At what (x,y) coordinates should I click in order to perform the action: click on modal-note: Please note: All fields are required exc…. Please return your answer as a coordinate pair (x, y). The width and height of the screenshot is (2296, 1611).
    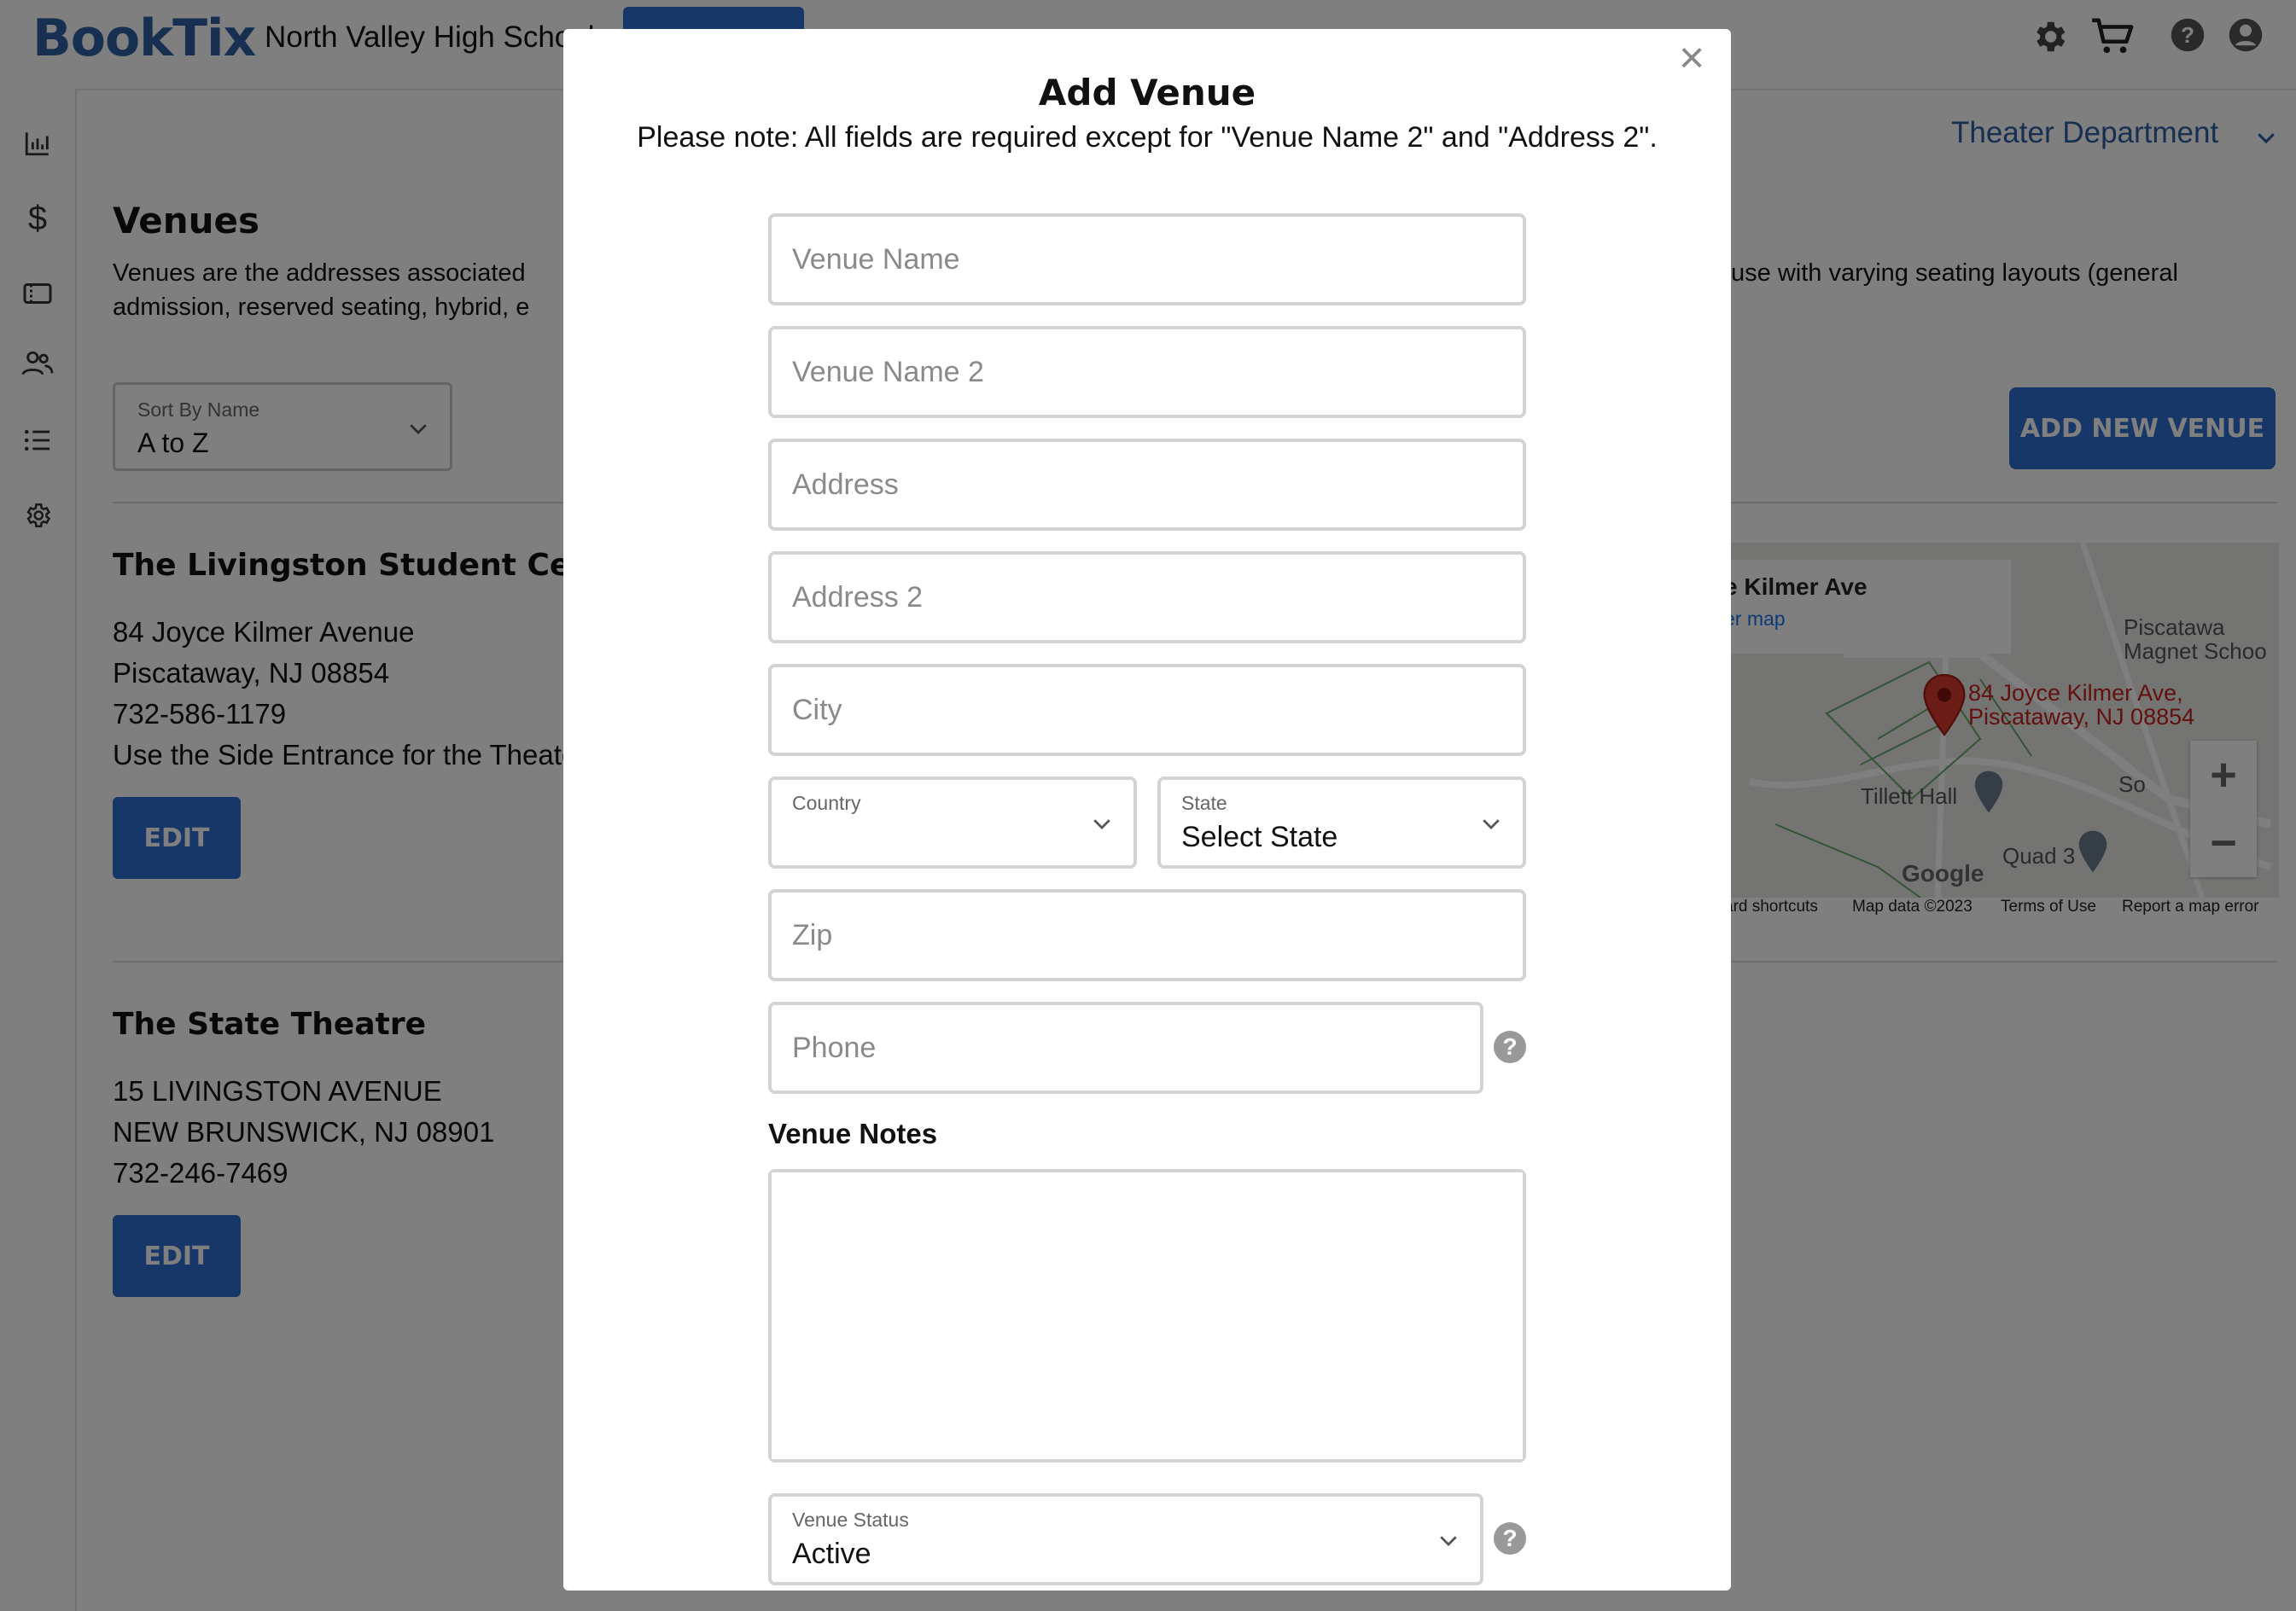
    Looking at the image, I should click on (1147, 138).